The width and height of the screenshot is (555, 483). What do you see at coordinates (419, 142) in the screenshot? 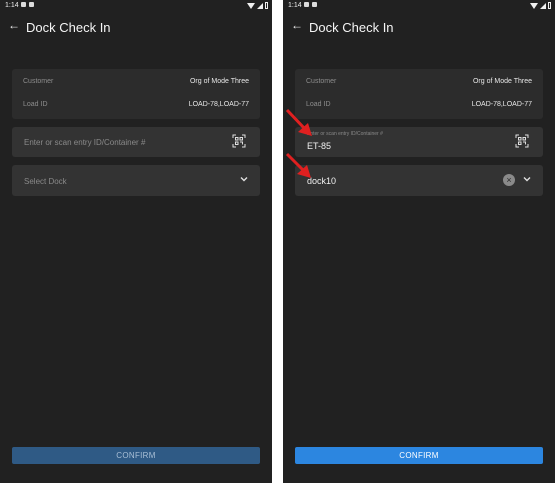
I see `entry-id-input: Enter or scan entry ID/Container # ET-85` at bounding box center [419, 142].